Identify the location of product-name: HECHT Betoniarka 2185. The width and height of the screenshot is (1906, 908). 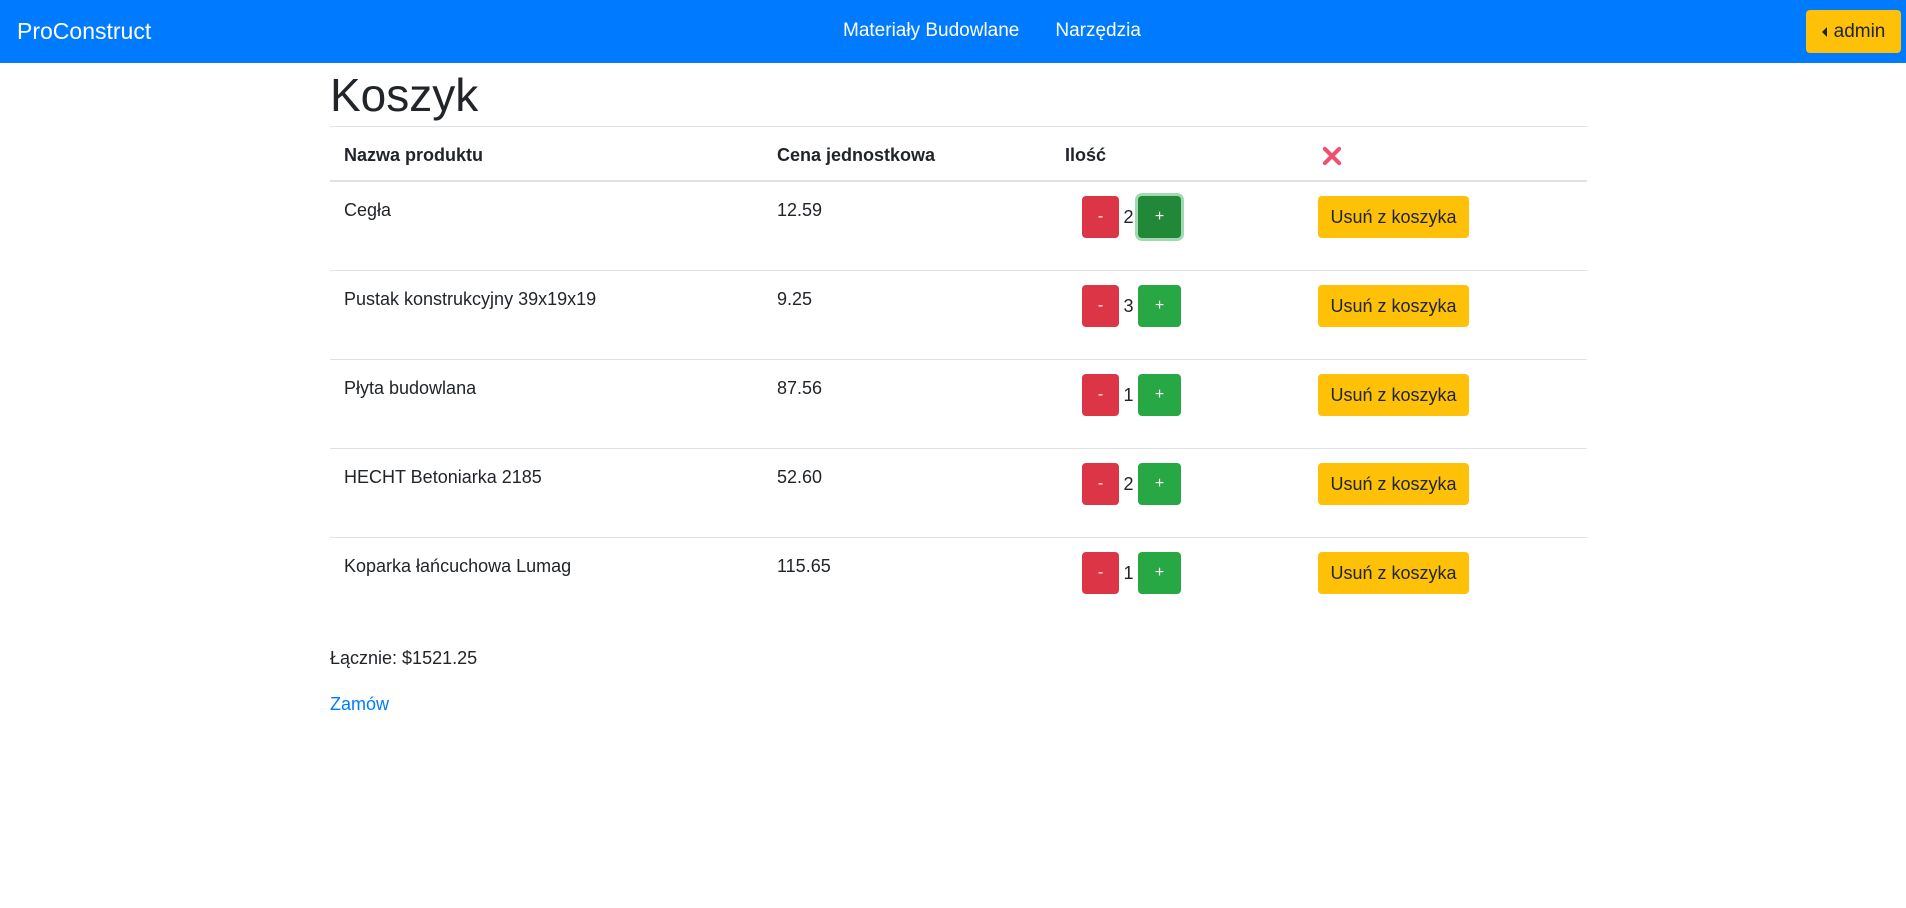
(443, 477).